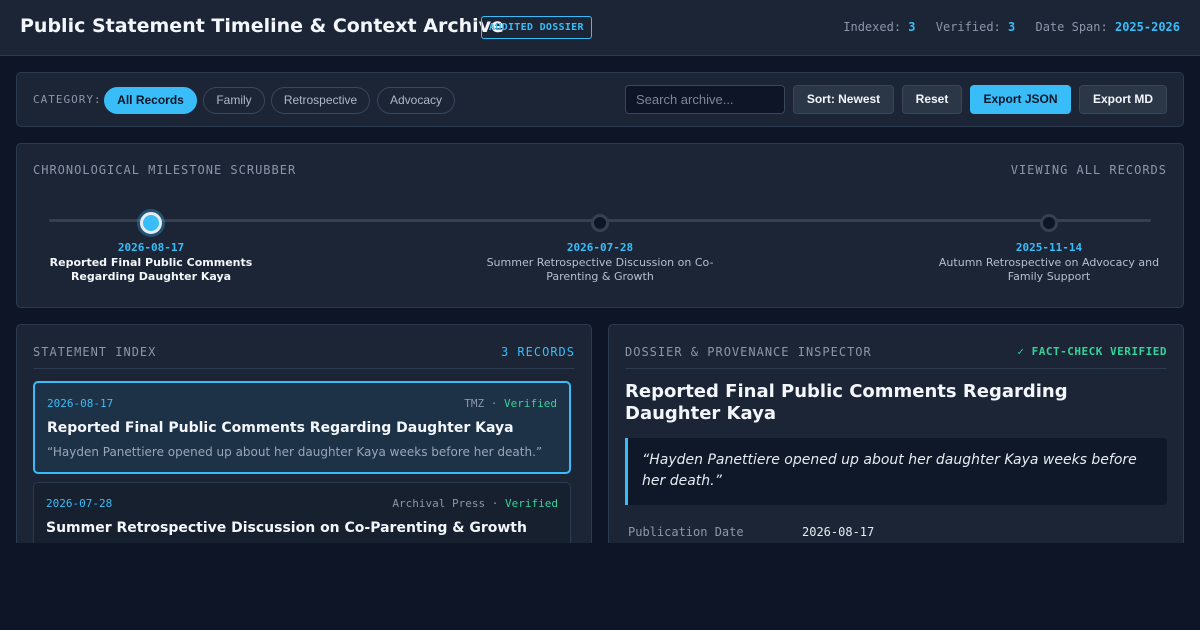  I want to click on stat-date-span-label: Date Span:, so click(1071, 27).